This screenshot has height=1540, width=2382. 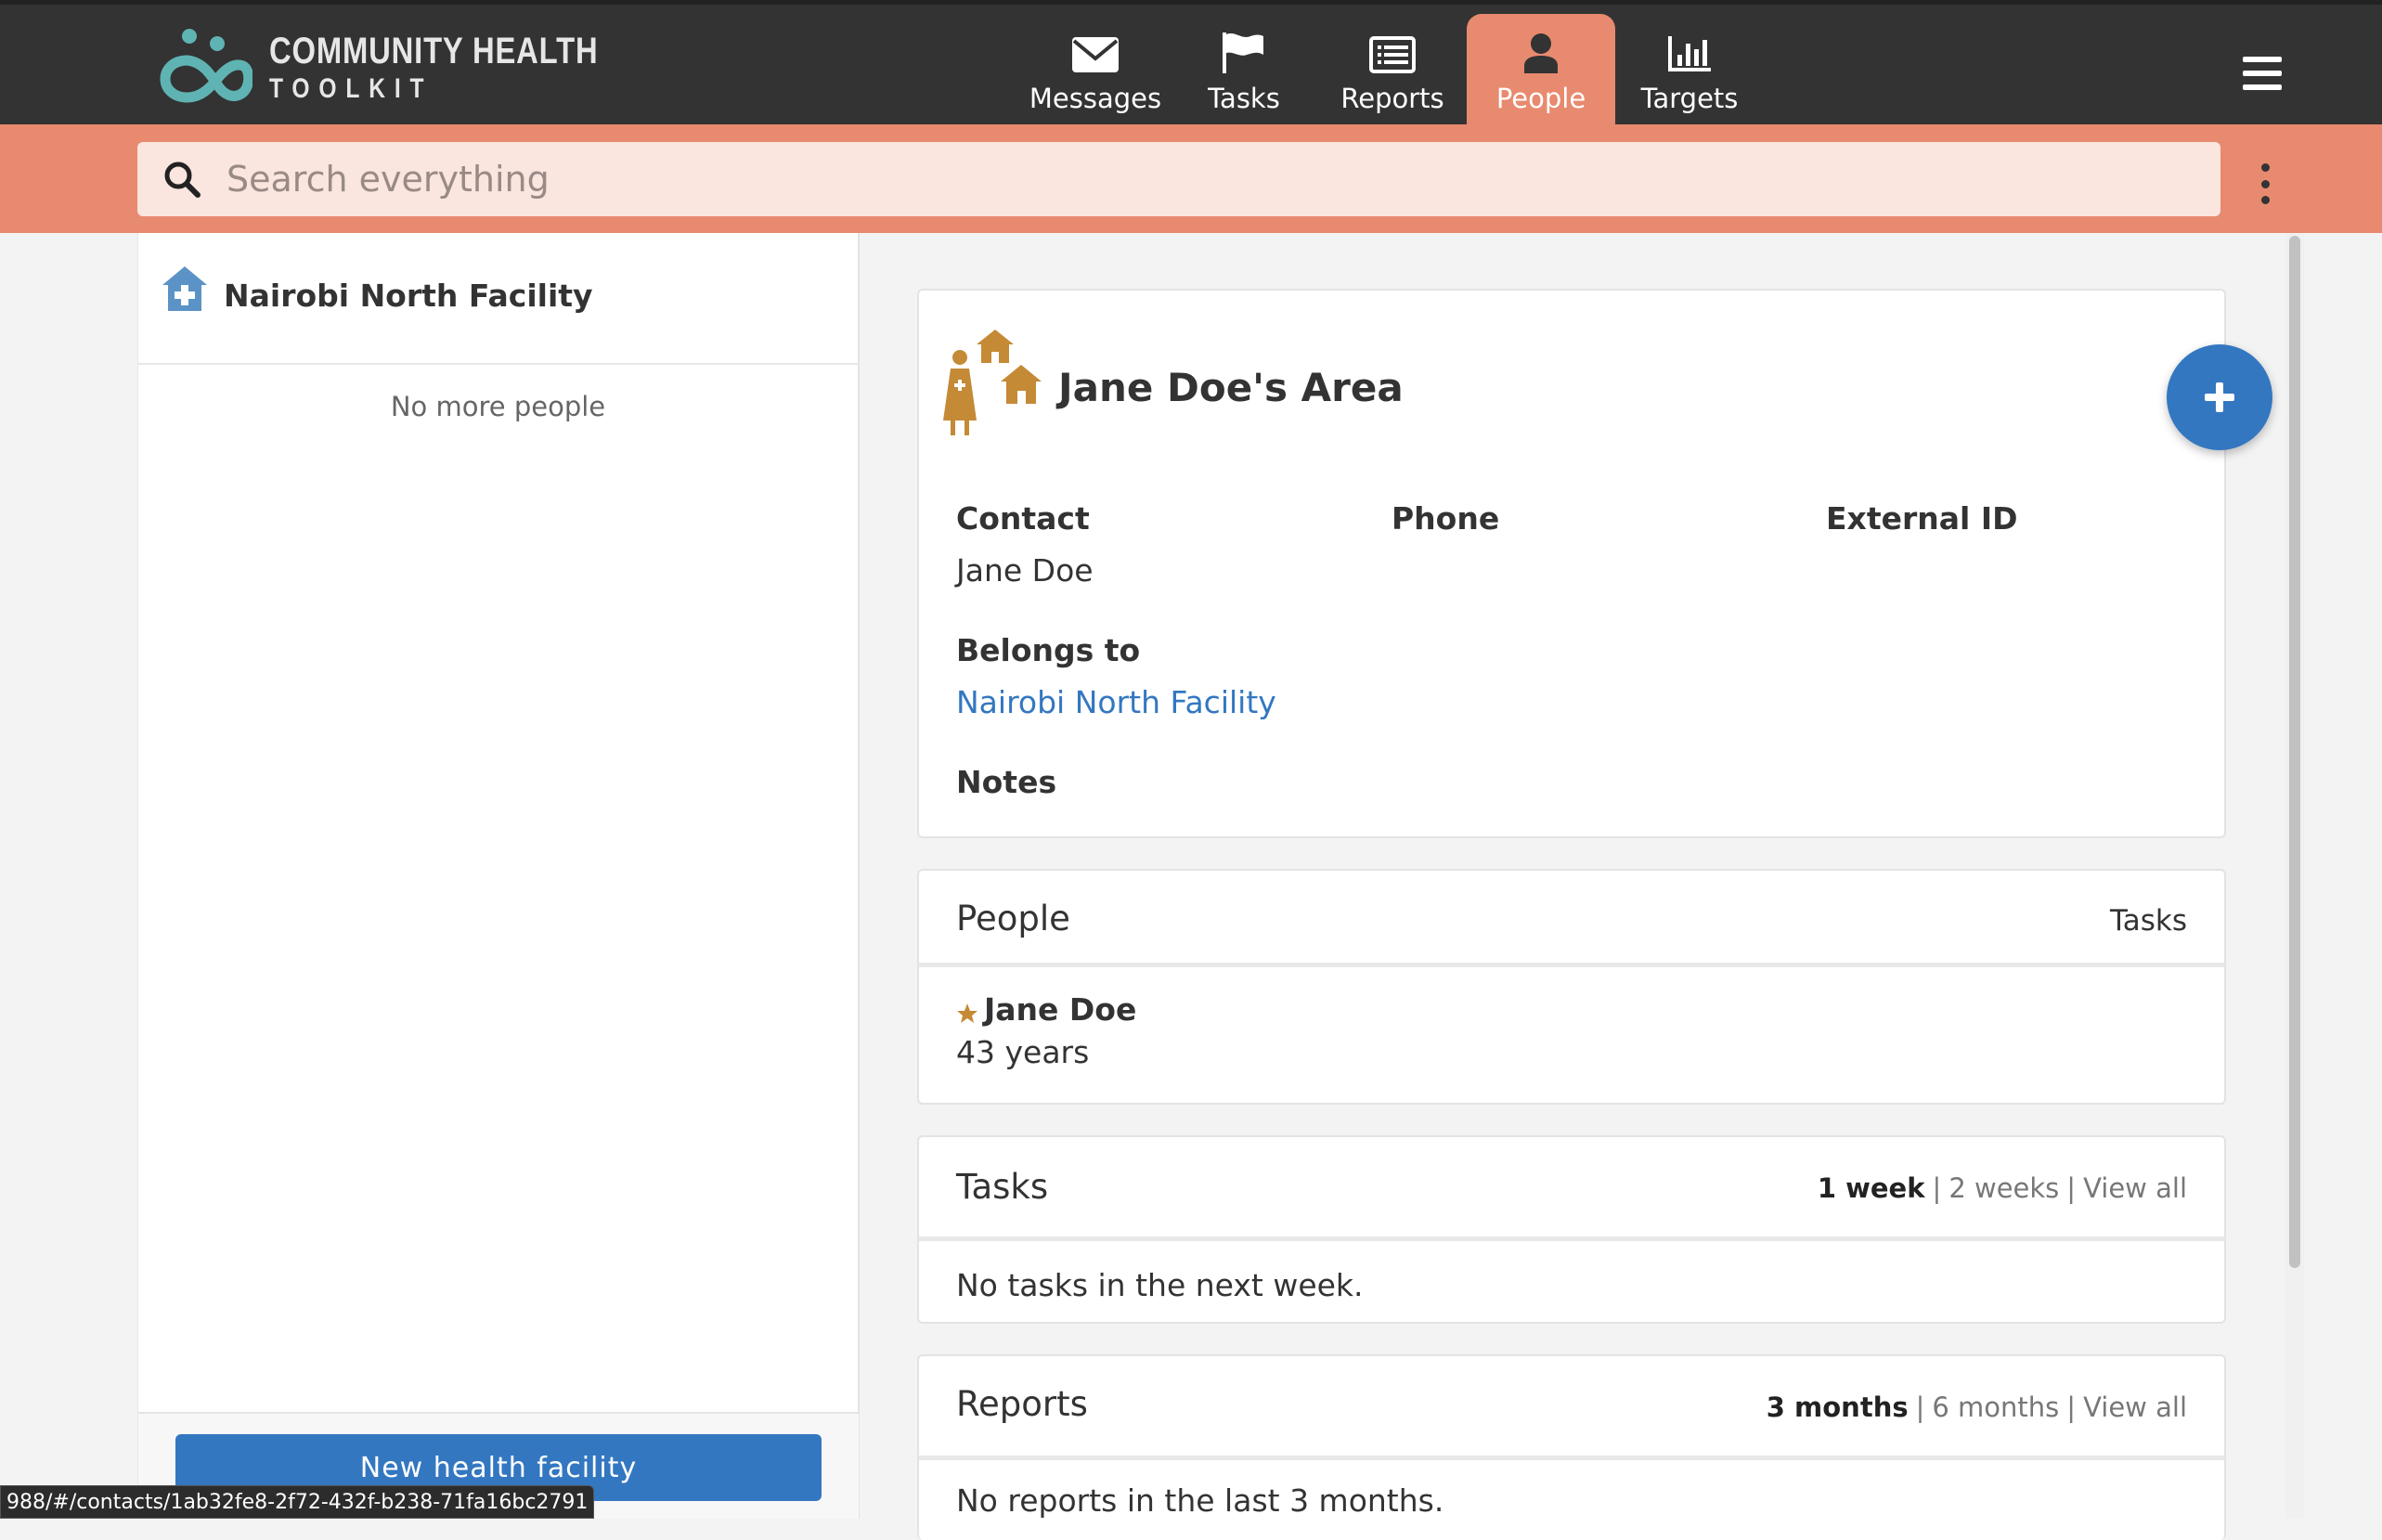 What do you see at coordinates (1153, 179) in the screenshot?
I see `search-input` at bounding box center [1153, 179].